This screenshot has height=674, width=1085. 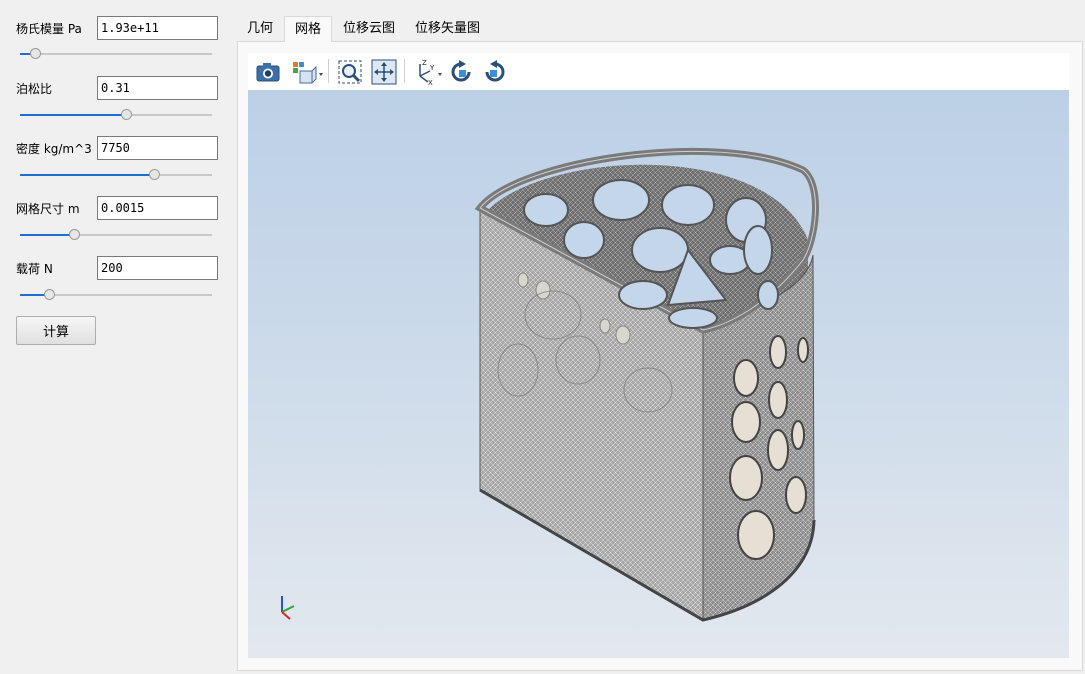 What do you see at coordinates (495, 72) in the screenshot?
I see `rotate-ccw-icon` at bounding box center [495, 72].